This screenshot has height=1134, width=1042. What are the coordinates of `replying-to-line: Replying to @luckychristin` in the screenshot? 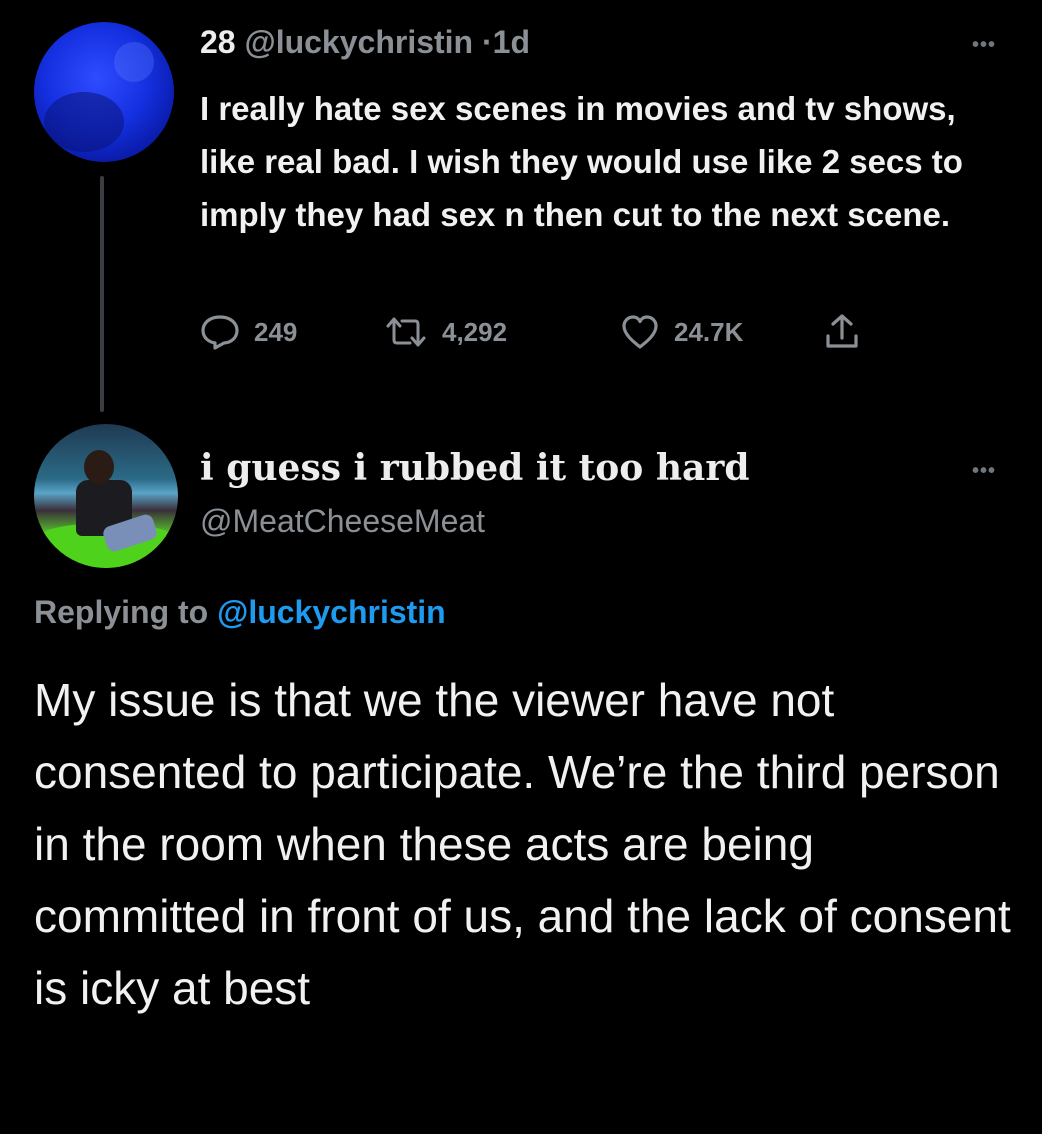 It's located at (240, 612).